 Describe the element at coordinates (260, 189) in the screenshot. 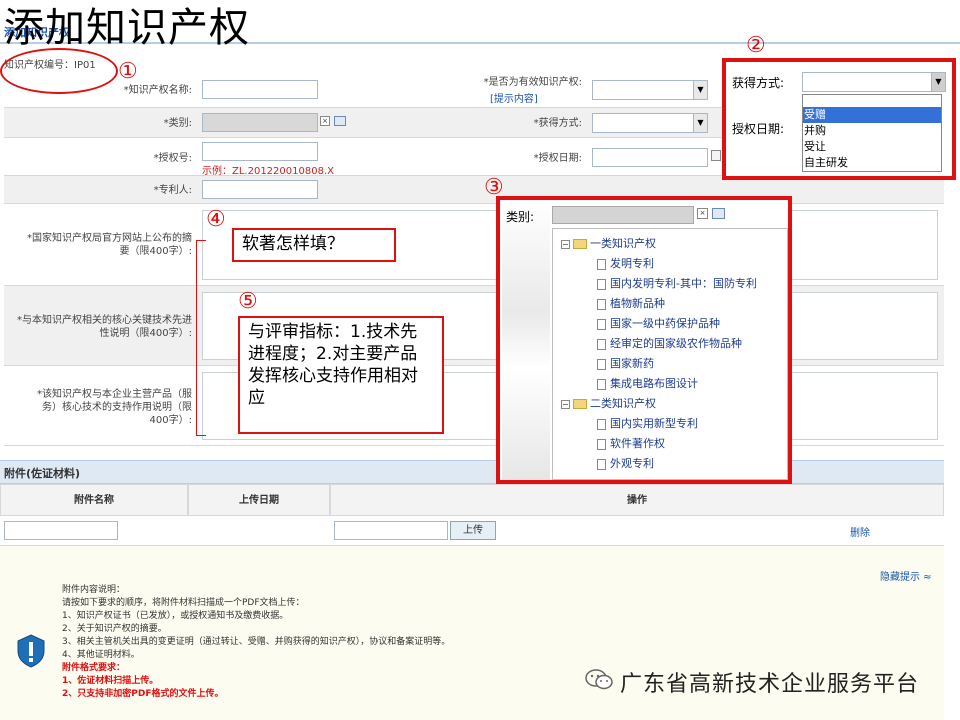

I see `patentee-input` at that location.